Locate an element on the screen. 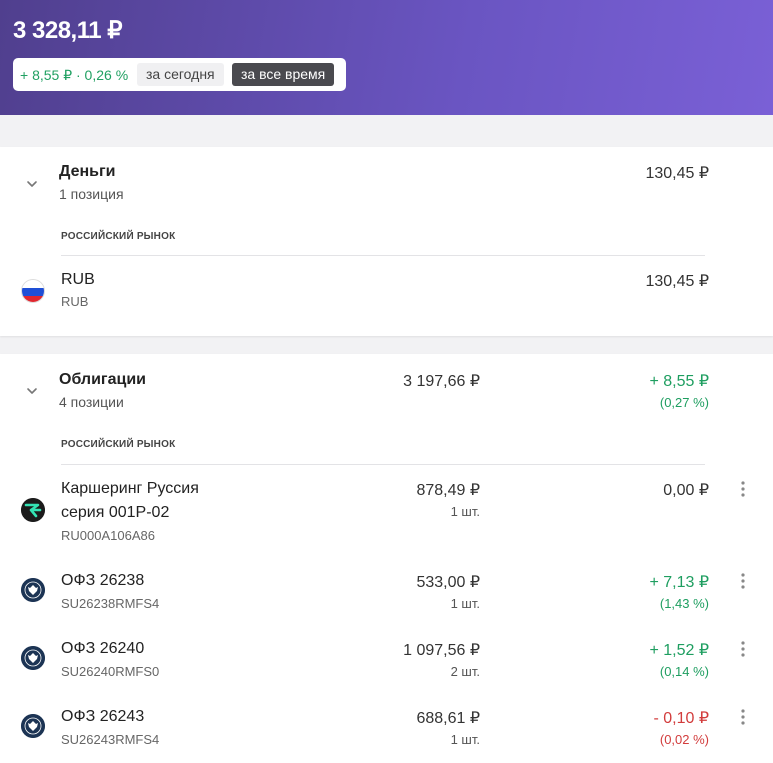 This screenshot has height=763, width=773. period-today-button: за сегодня is located at coordinates (180, 74).